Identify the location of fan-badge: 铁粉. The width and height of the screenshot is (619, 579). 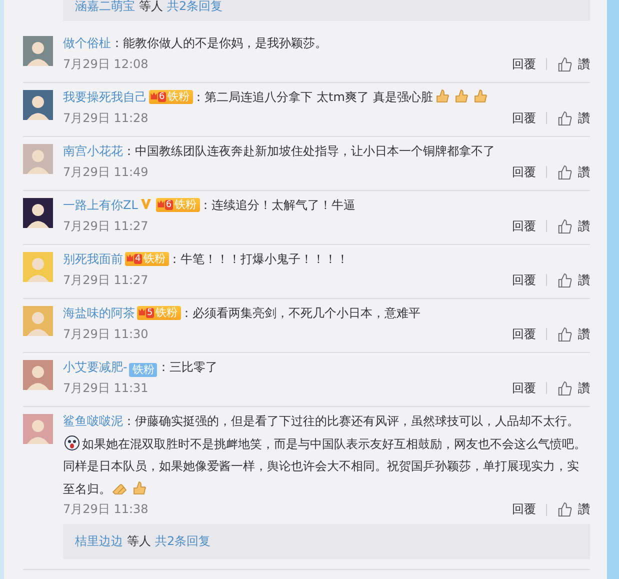
(143, 370).